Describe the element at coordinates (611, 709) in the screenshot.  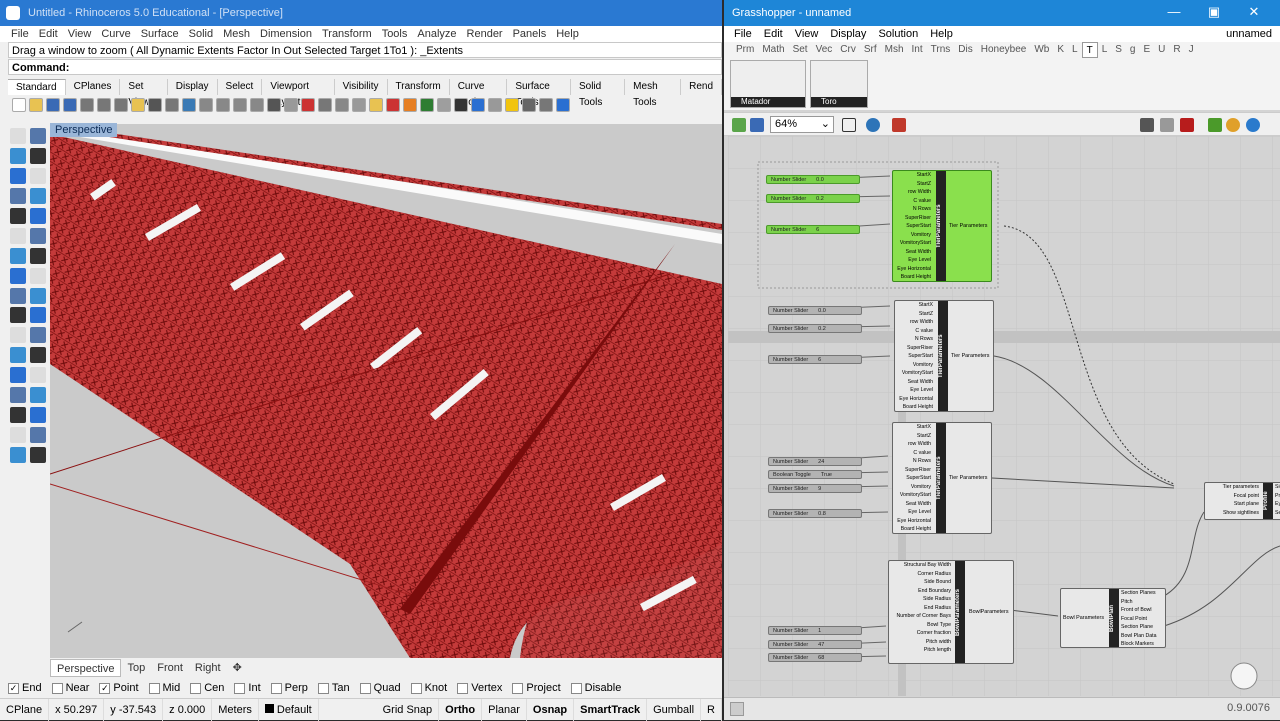
I see `smarttrack-toggle: SmartTrack` at that location.